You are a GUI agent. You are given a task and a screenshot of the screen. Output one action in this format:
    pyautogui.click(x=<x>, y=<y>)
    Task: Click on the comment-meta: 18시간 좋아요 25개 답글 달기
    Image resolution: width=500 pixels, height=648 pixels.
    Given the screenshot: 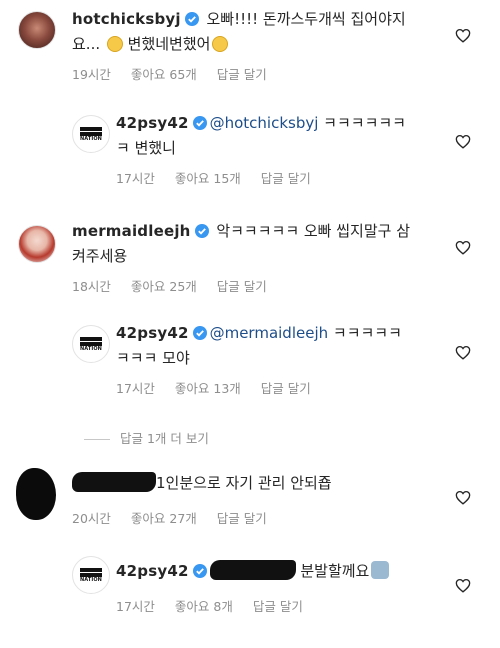 What is the action you would take?
    pyautogui.click(x=179, y=285)
    